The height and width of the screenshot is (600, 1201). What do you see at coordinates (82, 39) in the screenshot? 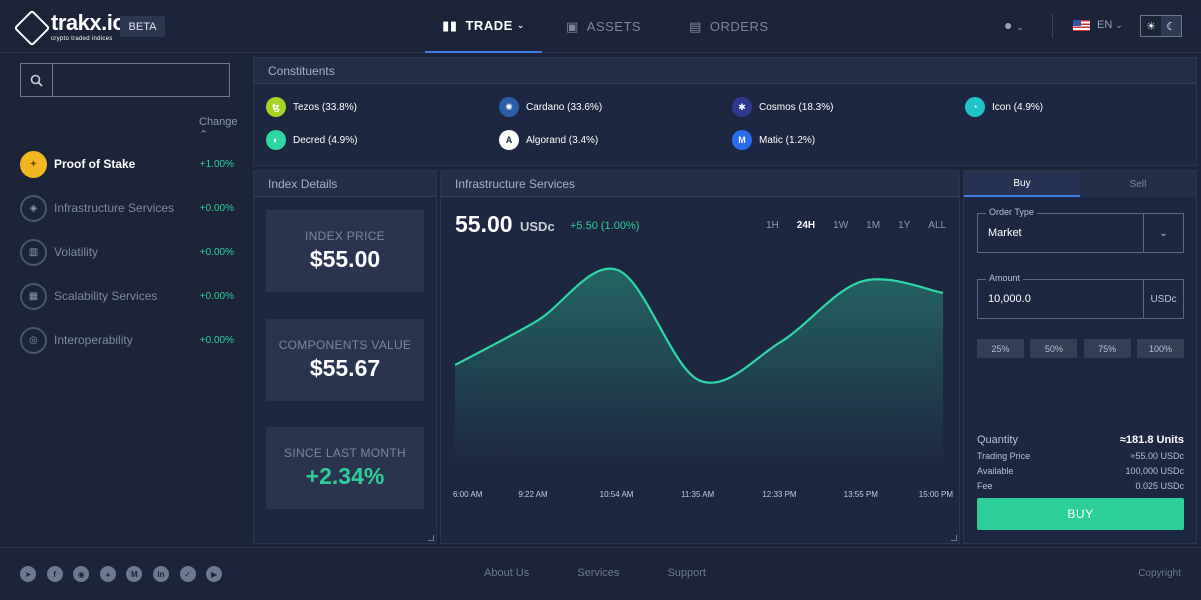
I see `logo-tagline: crypto traded indices` at bounding box center [82, 39].